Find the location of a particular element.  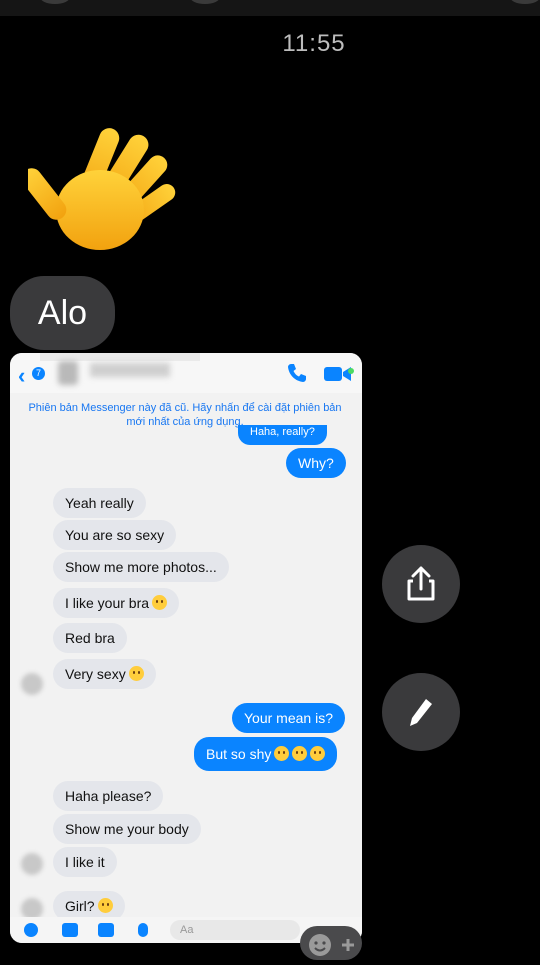

camera-icon is located at coordinates (70, 930).